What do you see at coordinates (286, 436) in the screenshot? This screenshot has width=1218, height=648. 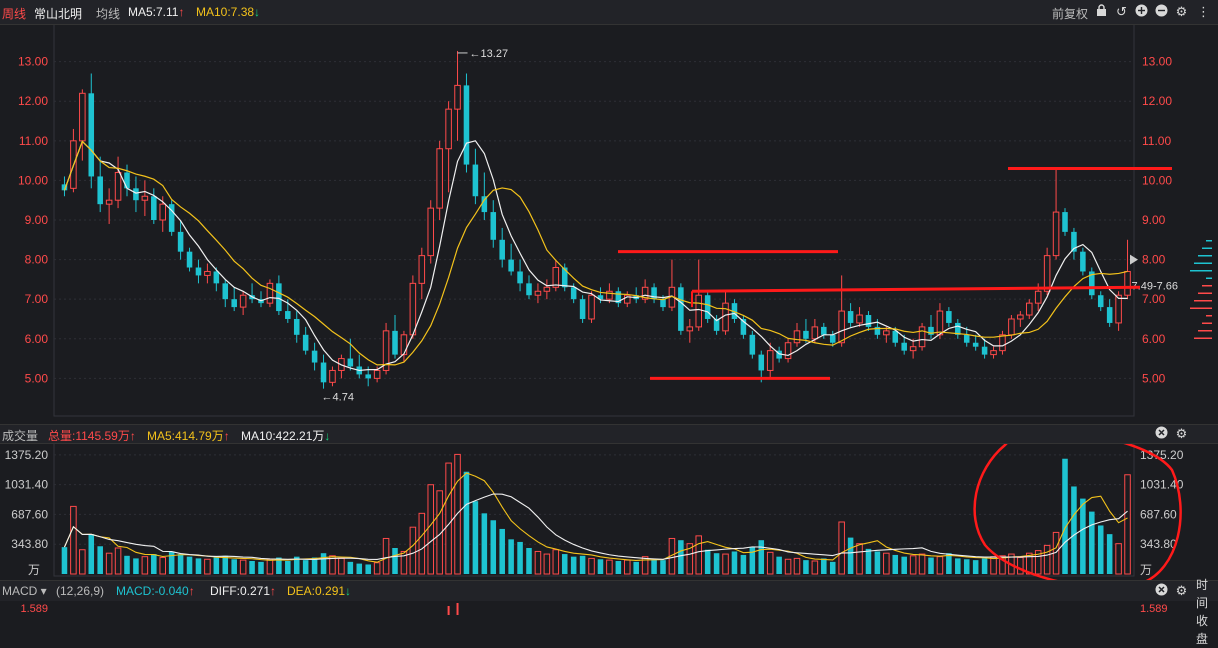 I see `volume-ma10: MA10:422.21万↓` at bounding box center [286, 436].